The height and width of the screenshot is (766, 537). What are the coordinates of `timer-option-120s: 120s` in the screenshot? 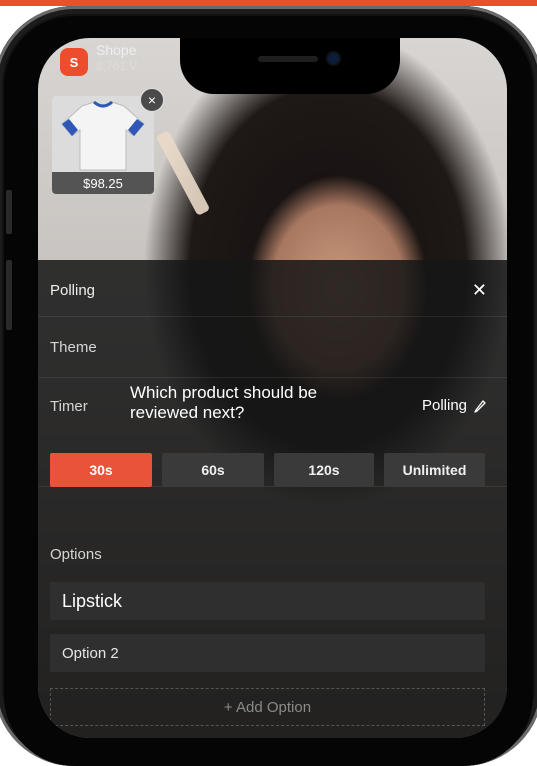 It's located at (324, 470).